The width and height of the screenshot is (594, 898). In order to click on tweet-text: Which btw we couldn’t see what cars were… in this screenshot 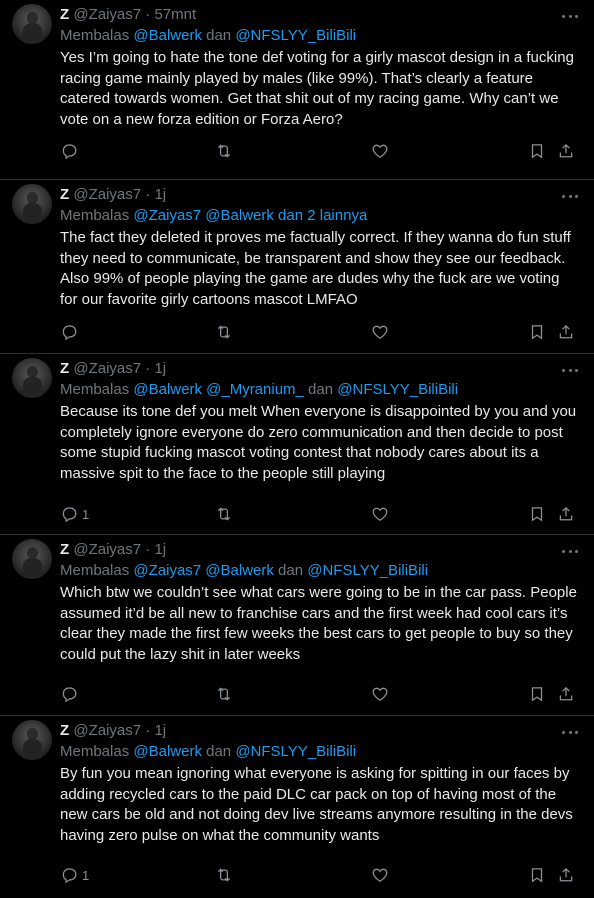, I will do `click(318, 623)`.